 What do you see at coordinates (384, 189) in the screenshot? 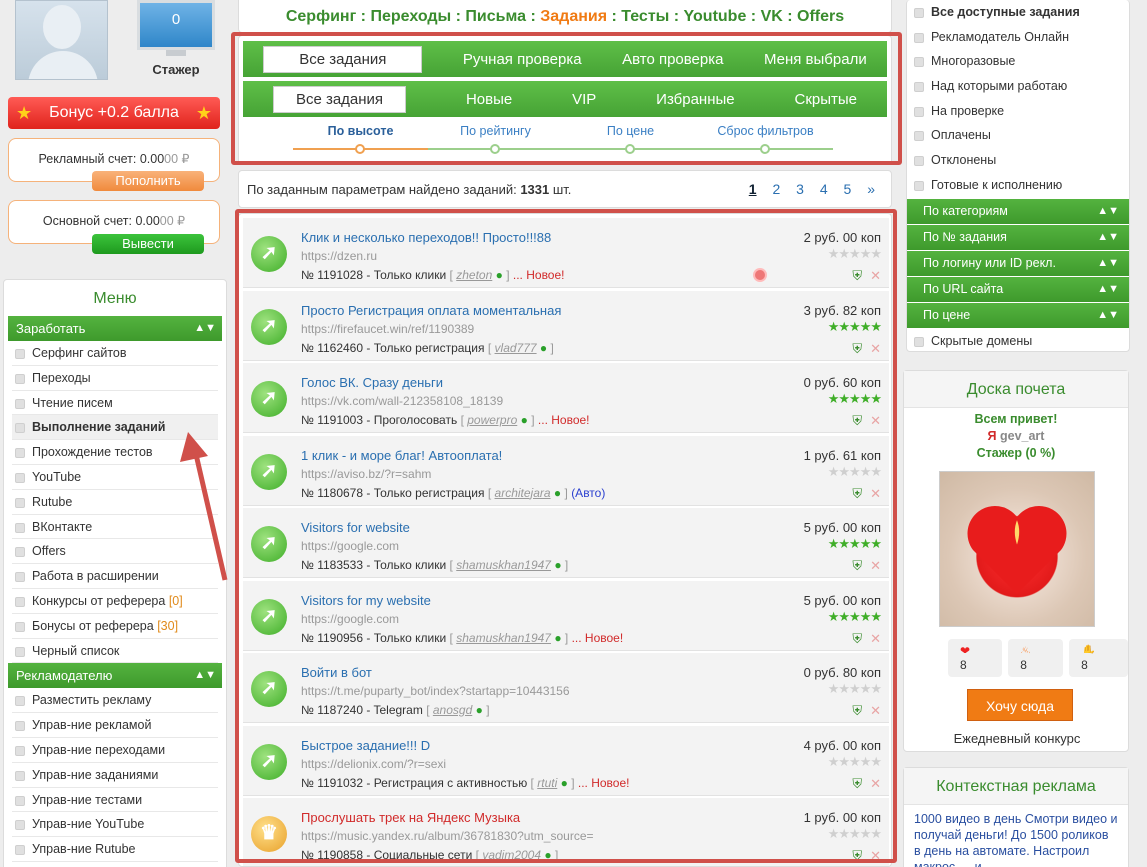
I see `found-label: По заданным параметрам найдено заданий:` at bounding box center [384, 189].